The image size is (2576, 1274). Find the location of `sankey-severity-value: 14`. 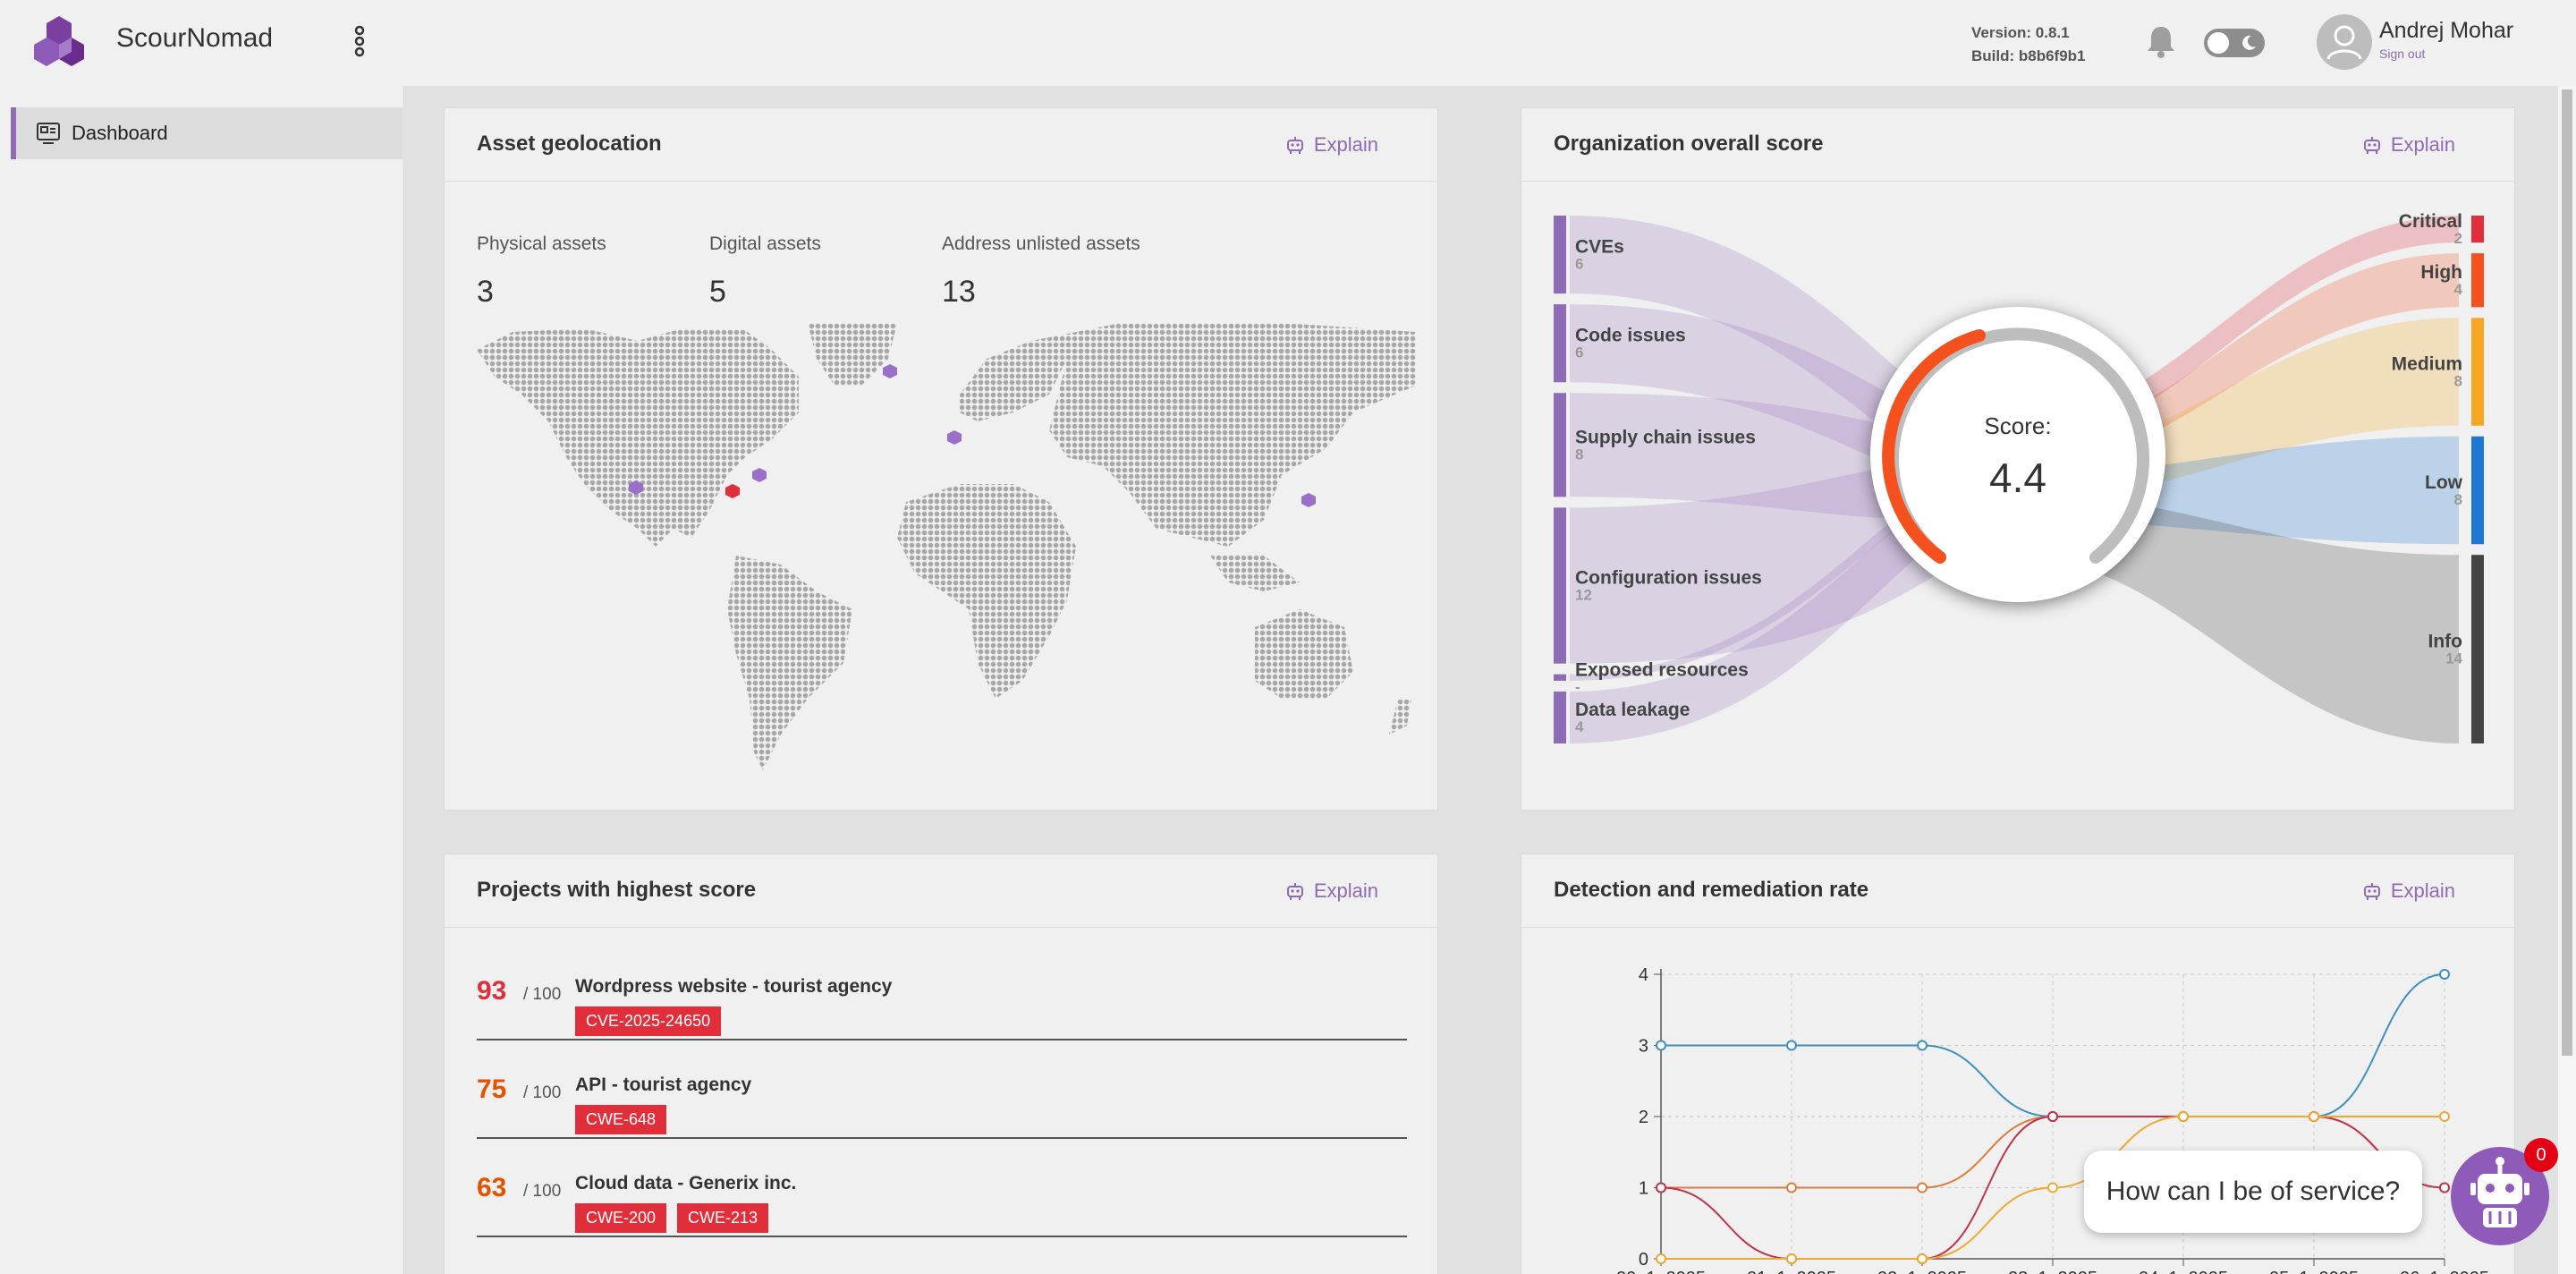

sankey-severity-value: 14 is located at coordinates (2453, 658).